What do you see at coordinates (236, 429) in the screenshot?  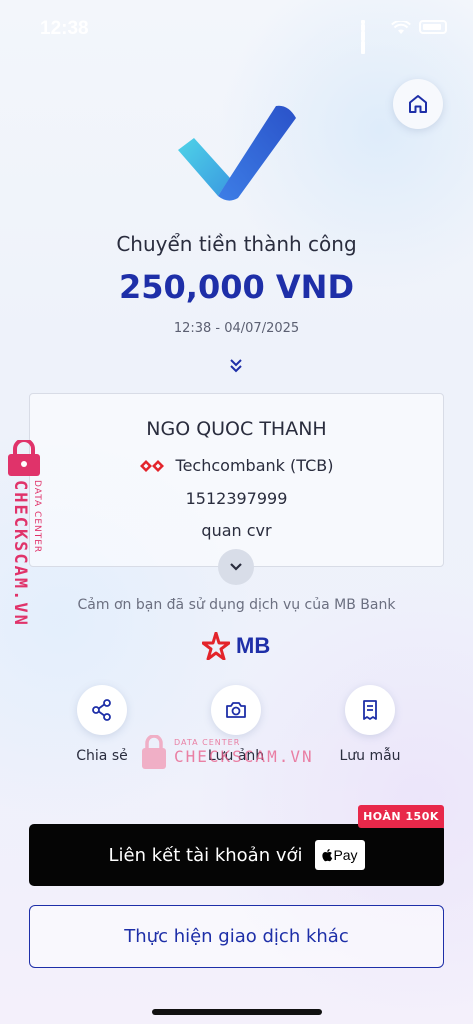 I see `recipient-name: NGO QUOC THANH` at bounding box center [236, 429].